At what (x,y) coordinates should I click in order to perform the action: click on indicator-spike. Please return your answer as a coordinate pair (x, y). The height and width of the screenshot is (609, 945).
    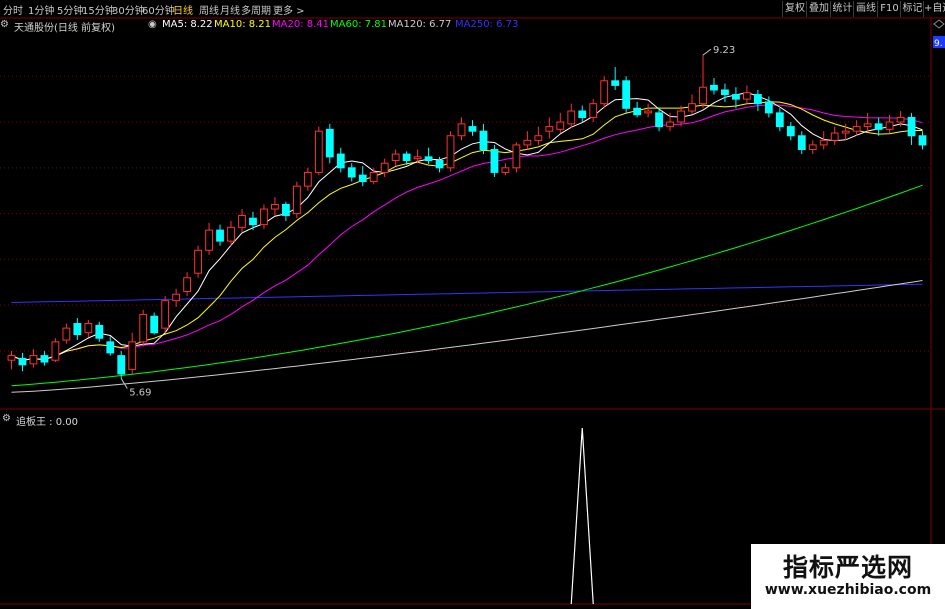
    Looking at the image, I should click on (582, 516).